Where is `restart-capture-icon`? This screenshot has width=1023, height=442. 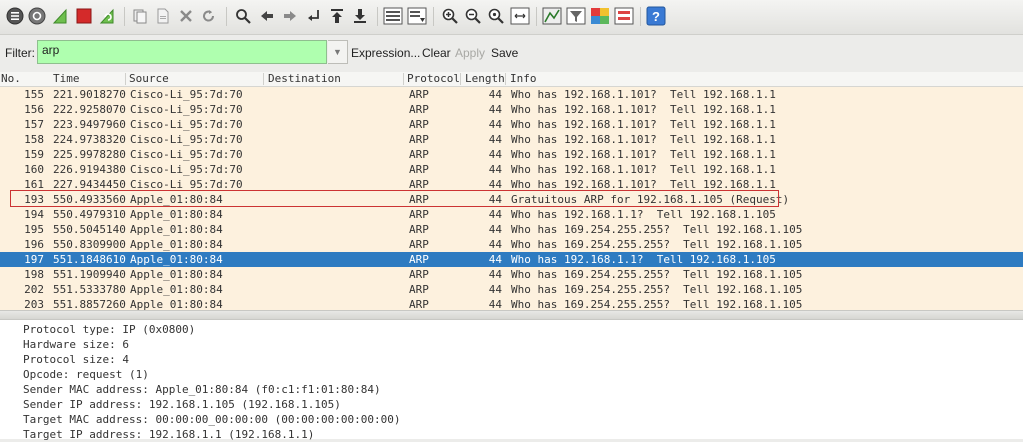 restart-capture-icon is located at coordinates (107, 16).